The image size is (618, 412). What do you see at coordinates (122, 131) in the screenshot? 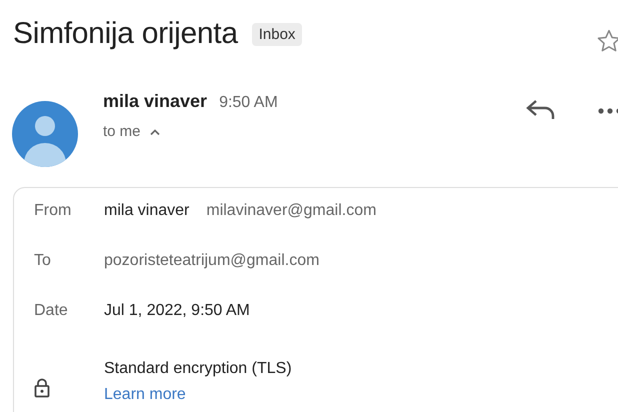
I see `recipient-text: to me` at bounding box center [122, 131].